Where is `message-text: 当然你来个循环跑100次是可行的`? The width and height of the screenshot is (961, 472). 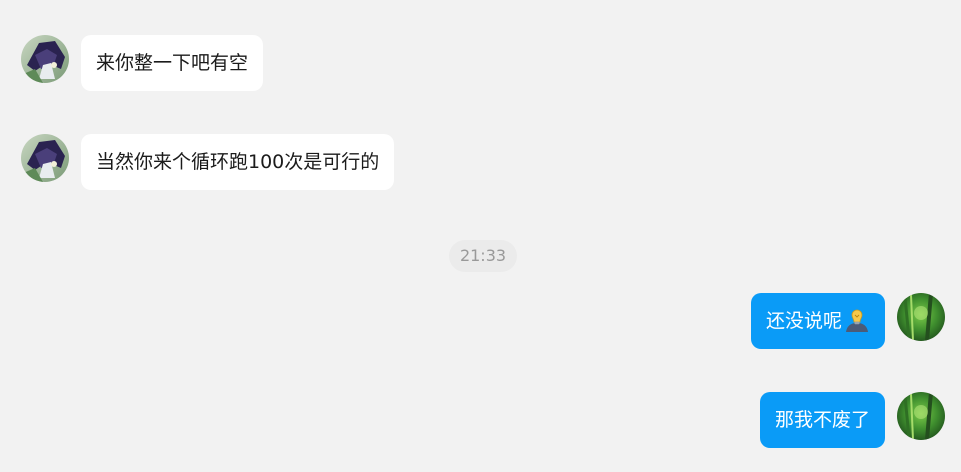 message-text: 当然你来个循环跑100次是可行的 is located at coordinates (238, 162).